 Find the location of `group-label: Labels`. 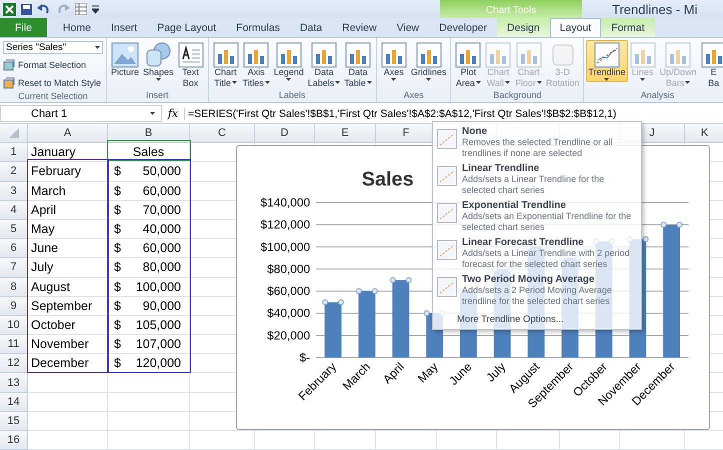

group-label: Labels is located at coordinates (292, 95).